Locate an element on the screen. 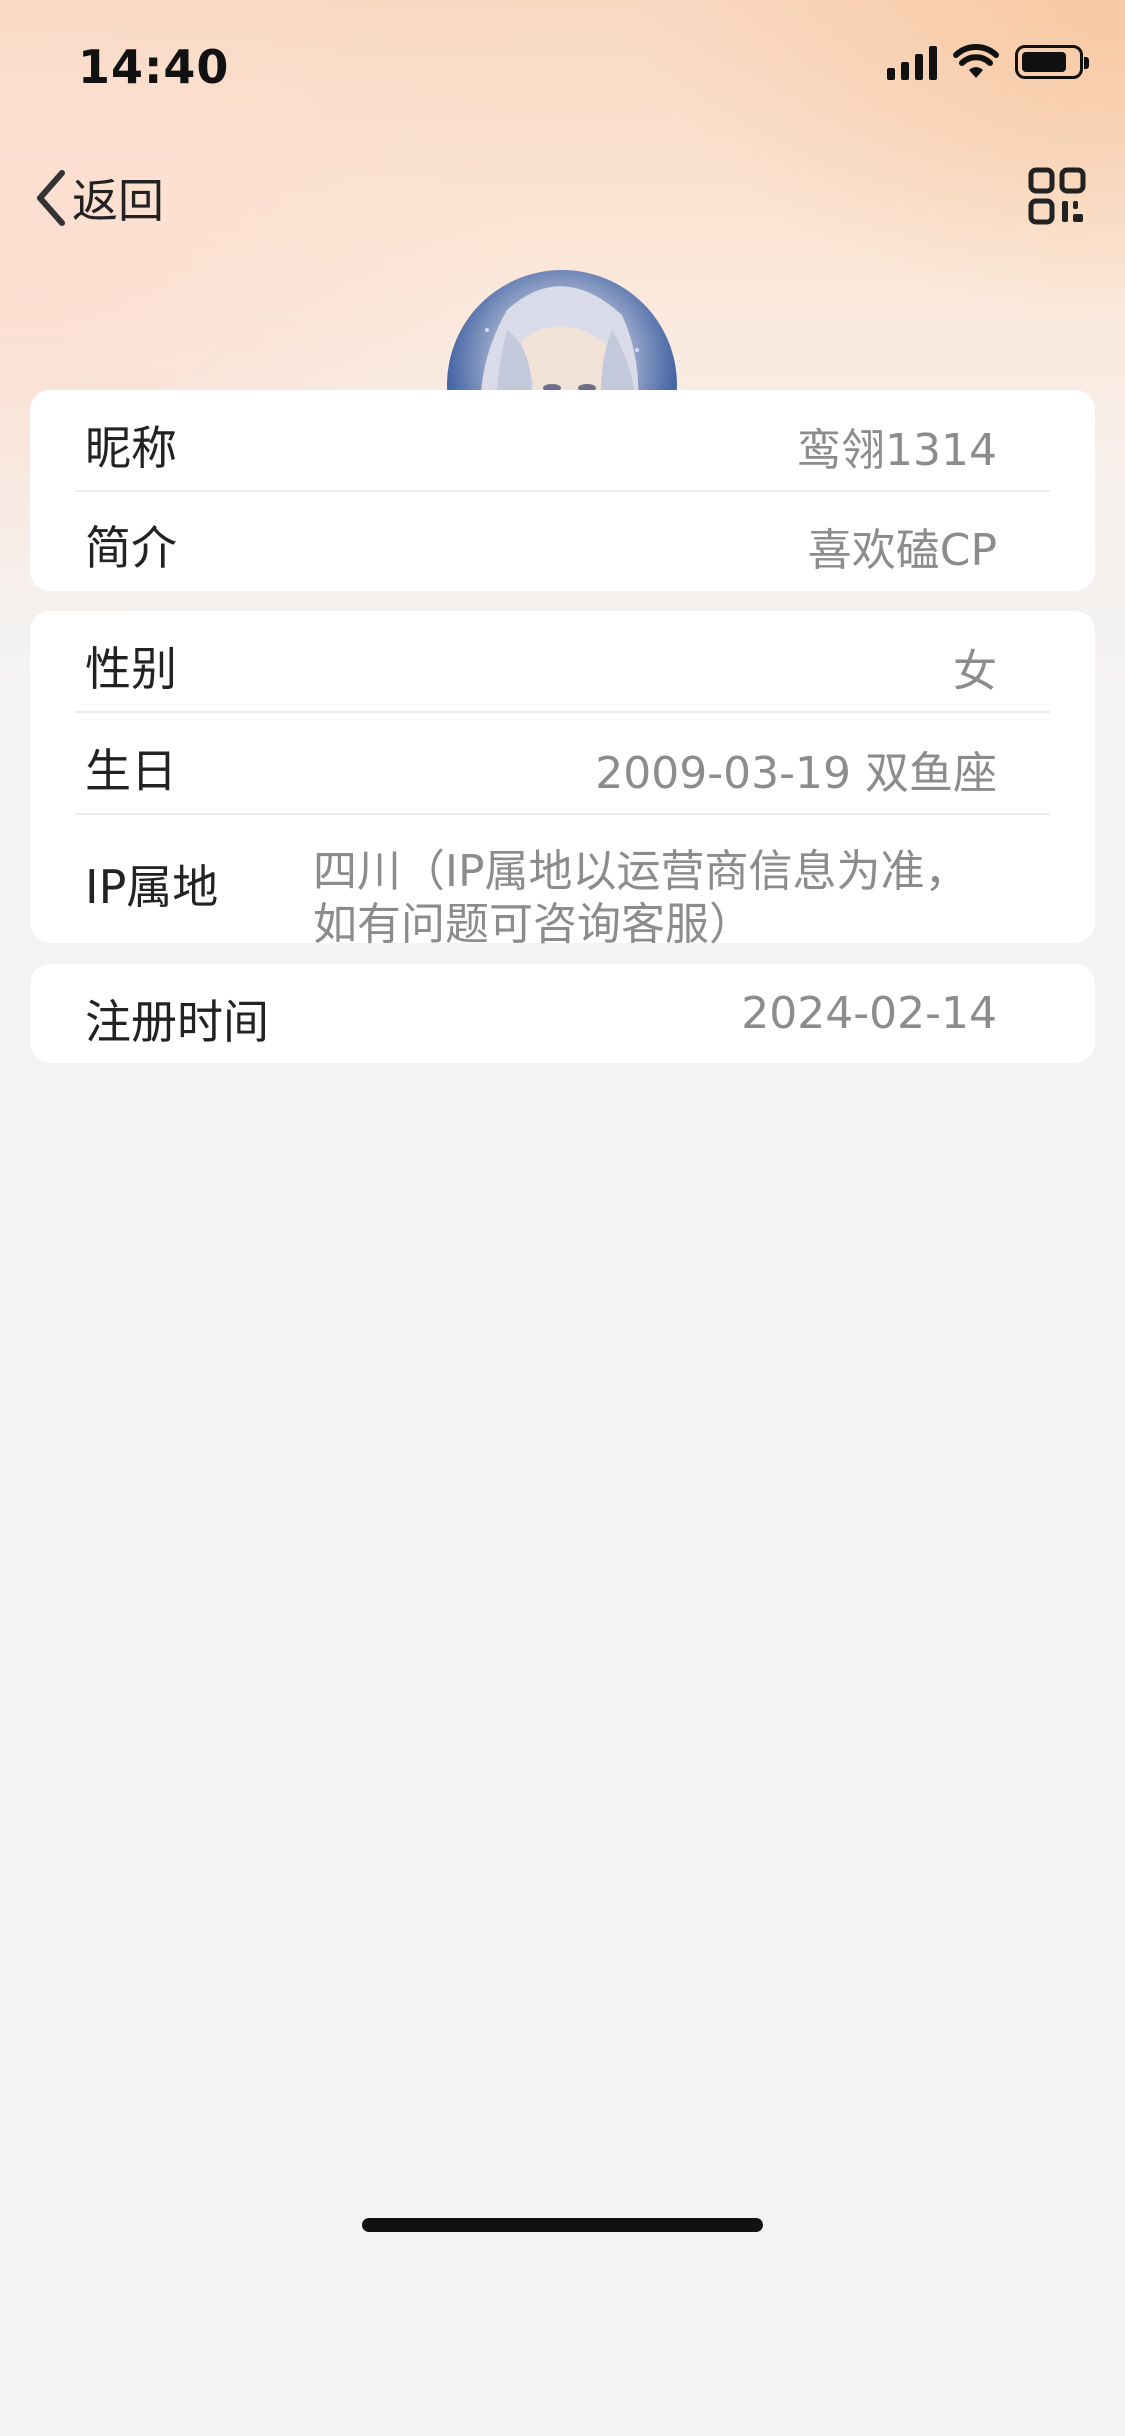  nickname-label: 昵称 is located at coordinates (131, 448).